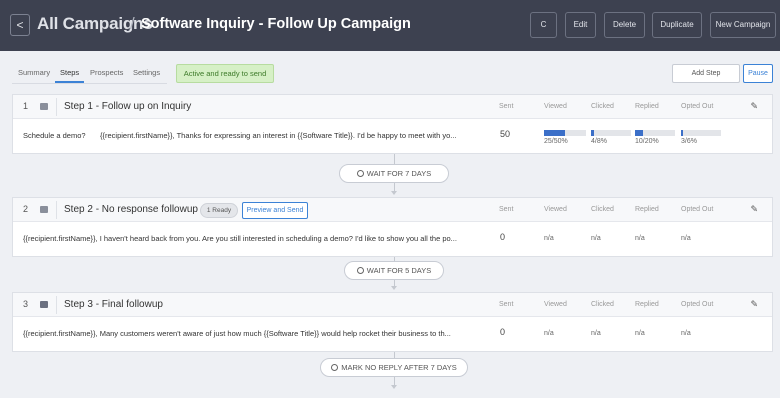 The width and height of the screenshot is (780, 398). Describe the element at coordinates (127, 106) in the screenshot. I see `step-title: Step 1 - Follow up on Inquiry` at that location.